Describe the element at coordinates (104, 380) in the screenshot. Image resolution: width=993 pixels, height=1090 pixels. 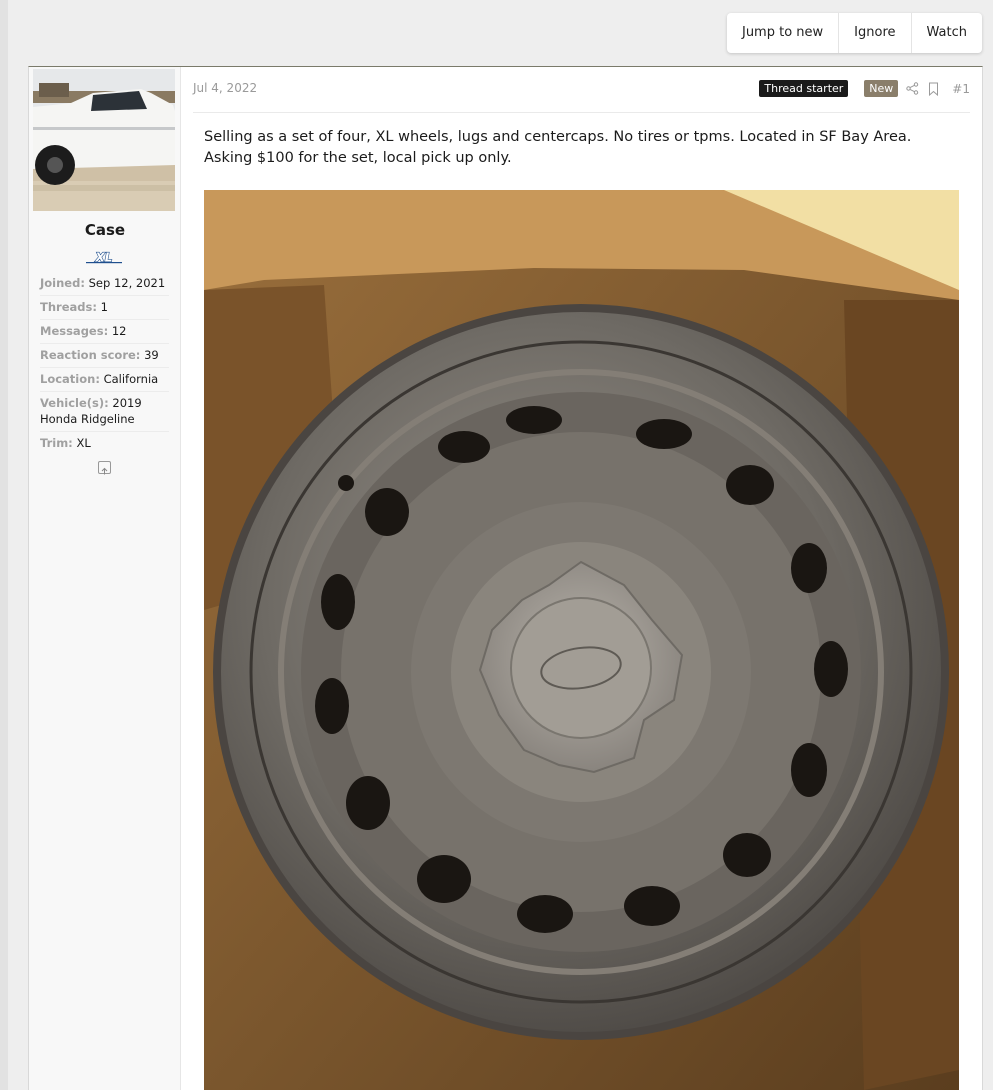
I see `stat-location: Location: California` at that location.